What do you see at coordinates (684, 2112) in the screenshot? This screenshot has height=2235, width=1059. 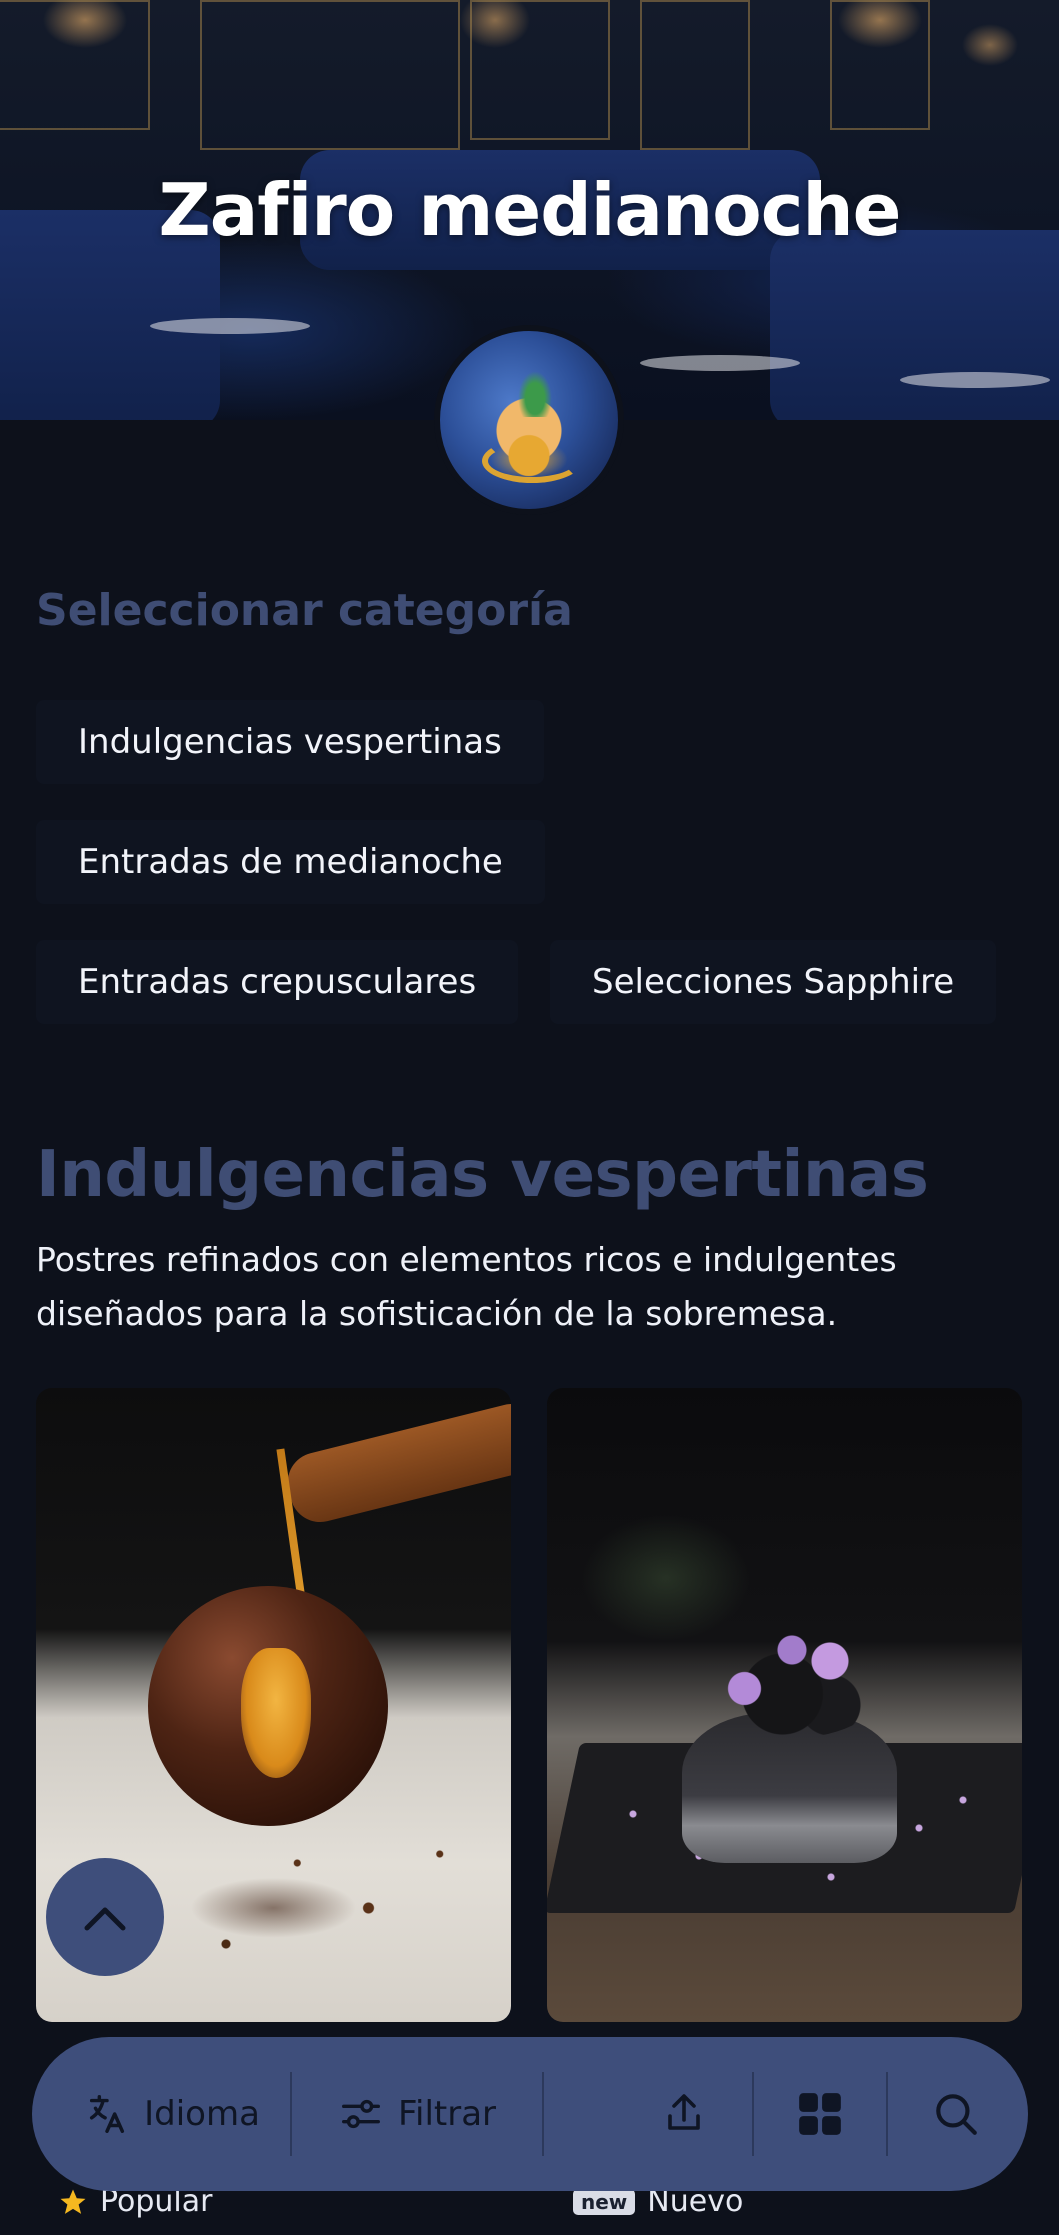 I see `share-icon` at bounding box center [684, 2112].